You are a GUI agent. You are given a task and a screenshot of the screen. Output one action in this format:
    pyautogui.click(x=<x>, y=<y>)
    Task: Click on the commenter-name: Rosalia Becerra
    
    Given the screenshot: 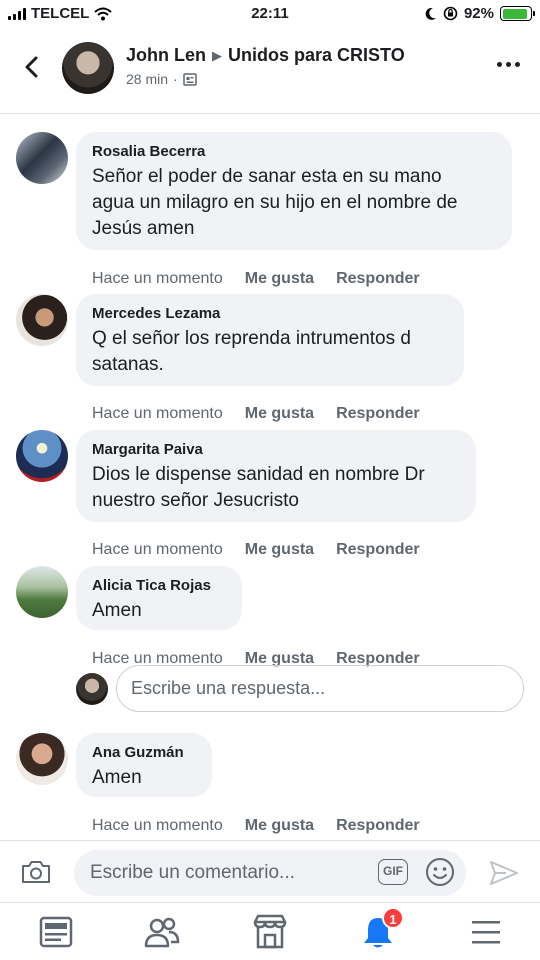 What is the action you would take?
    pyautogui.click(x=294, y=152)
    